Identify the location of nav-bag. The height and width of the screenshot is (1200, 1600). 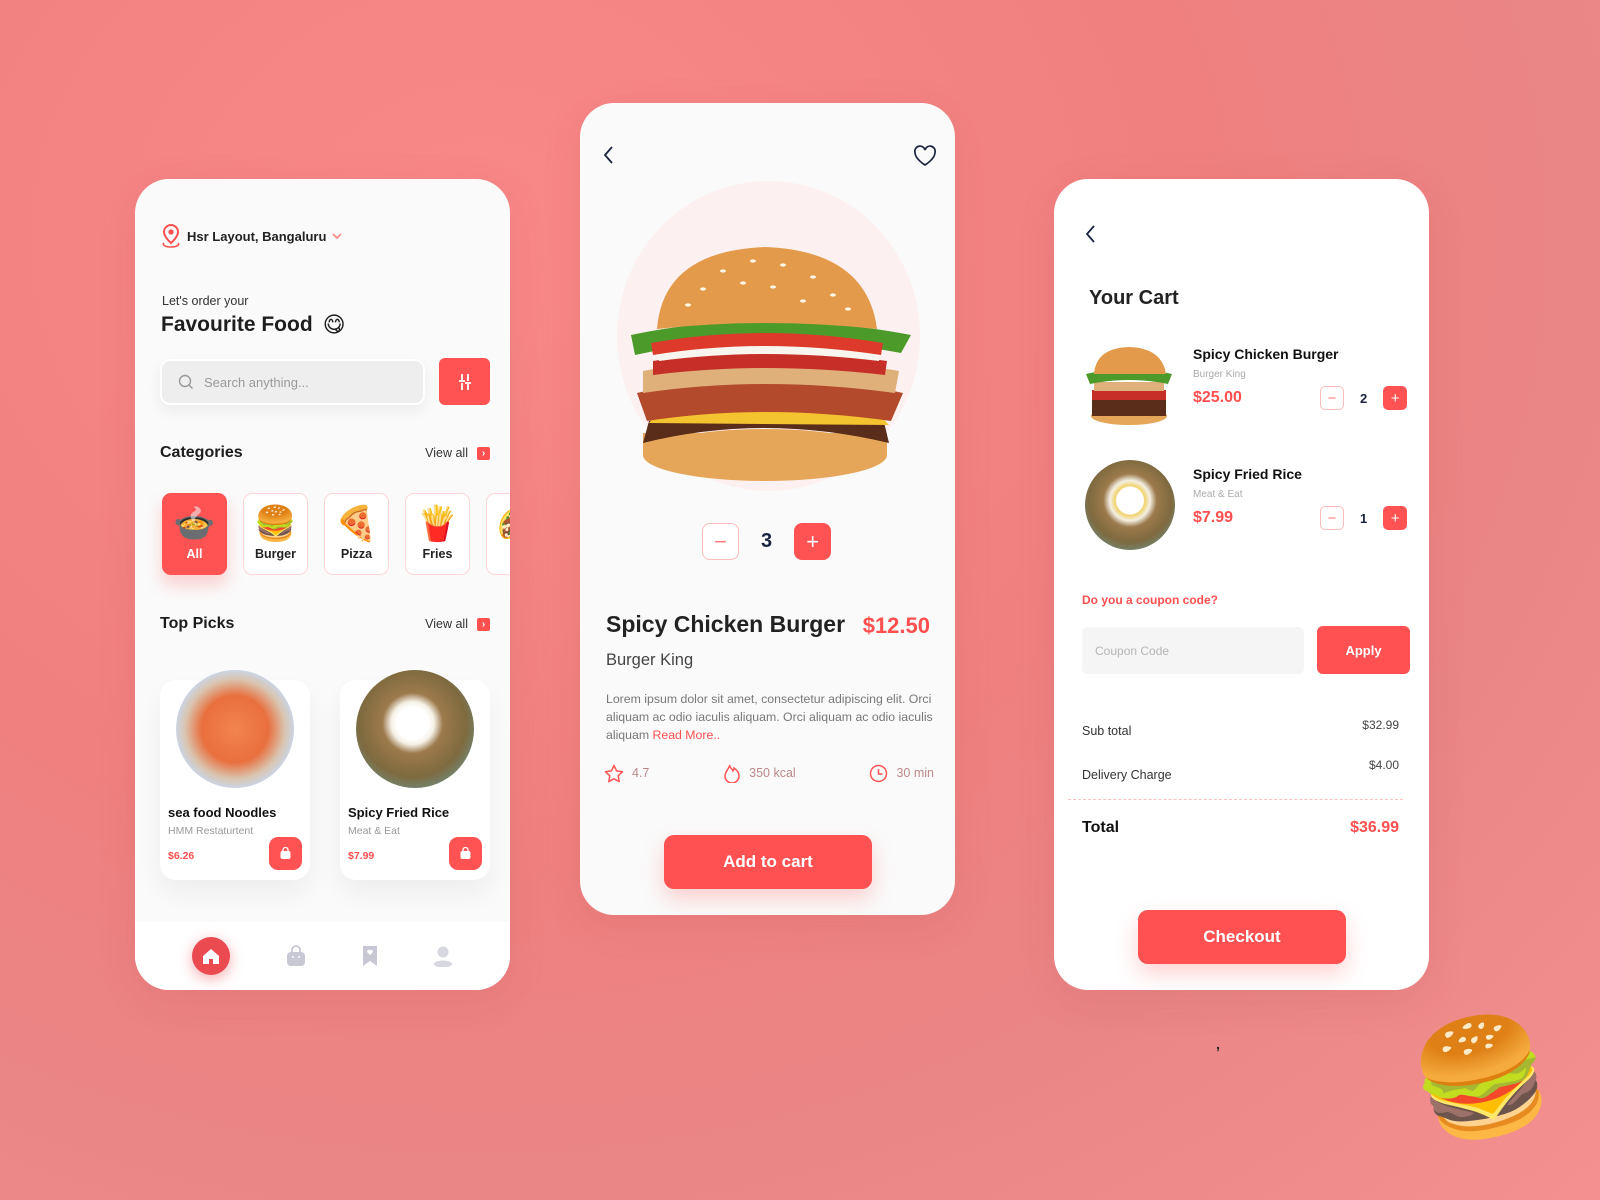
(296, 956).